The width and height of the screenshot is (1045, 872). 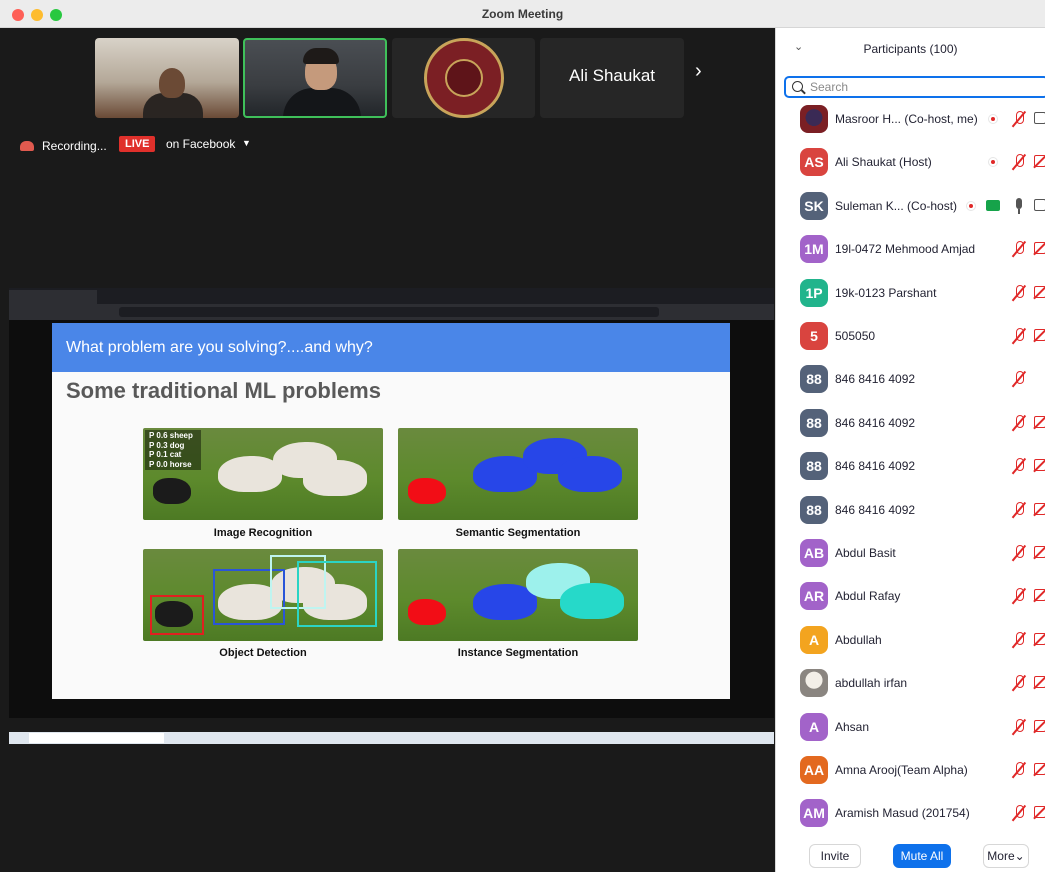 I want to click on participant-row: A Ahsan, so click(x=910, y=728).